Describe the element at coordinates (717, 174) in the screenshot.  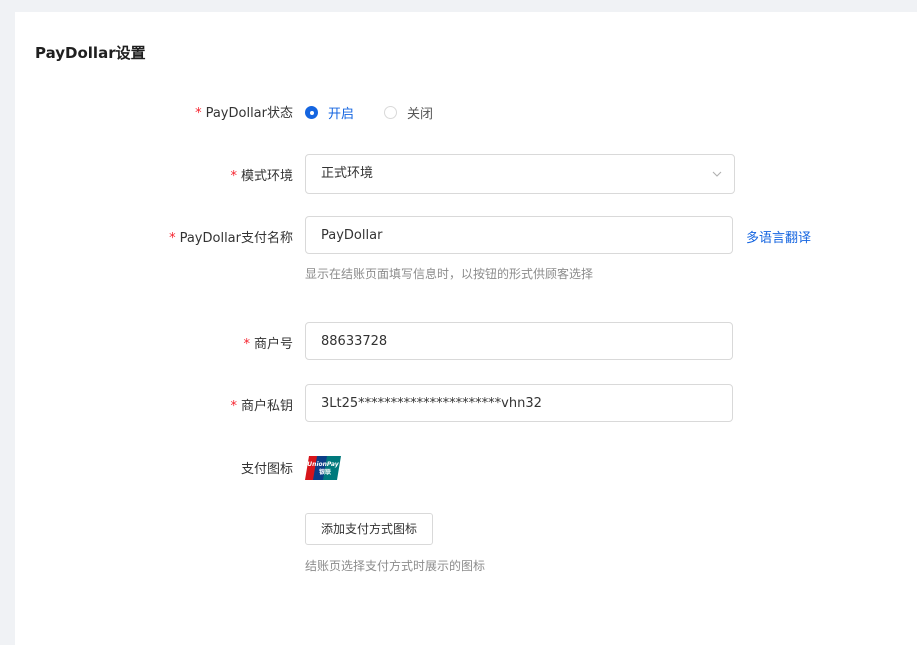
I see `chevron-down-icon` at that location.